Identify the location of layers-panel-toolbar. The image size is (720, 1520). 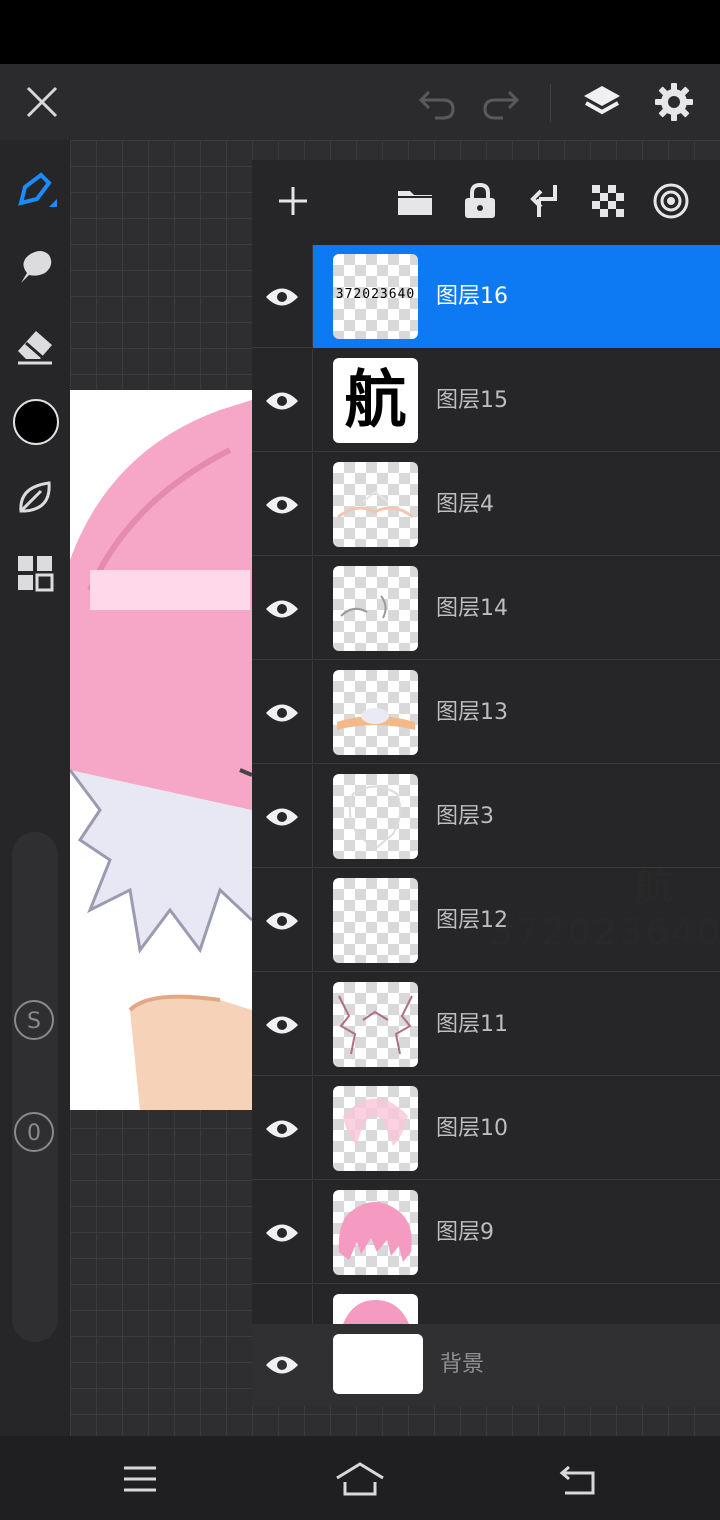
(486, 202).